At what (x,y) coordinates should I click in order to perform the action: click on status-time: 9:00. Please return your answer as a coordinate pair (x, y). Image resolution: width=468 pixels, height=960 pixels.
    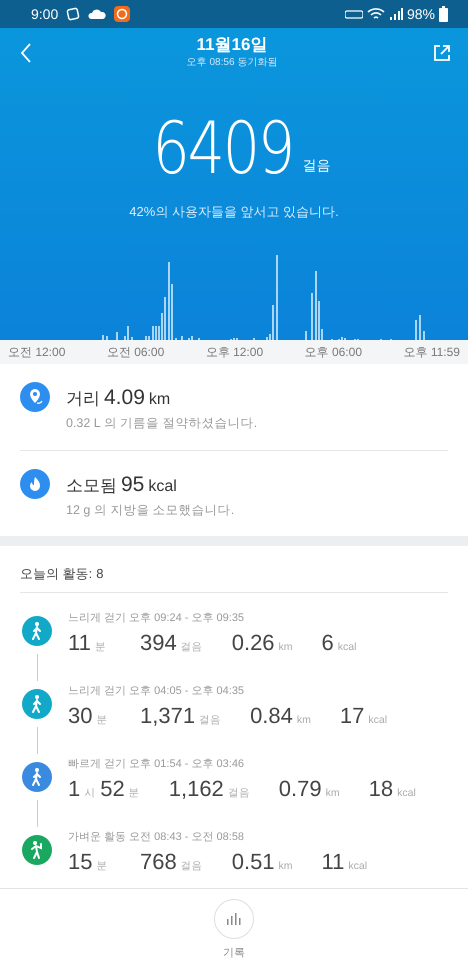
    Looking at the image, I should click on (44, 14).